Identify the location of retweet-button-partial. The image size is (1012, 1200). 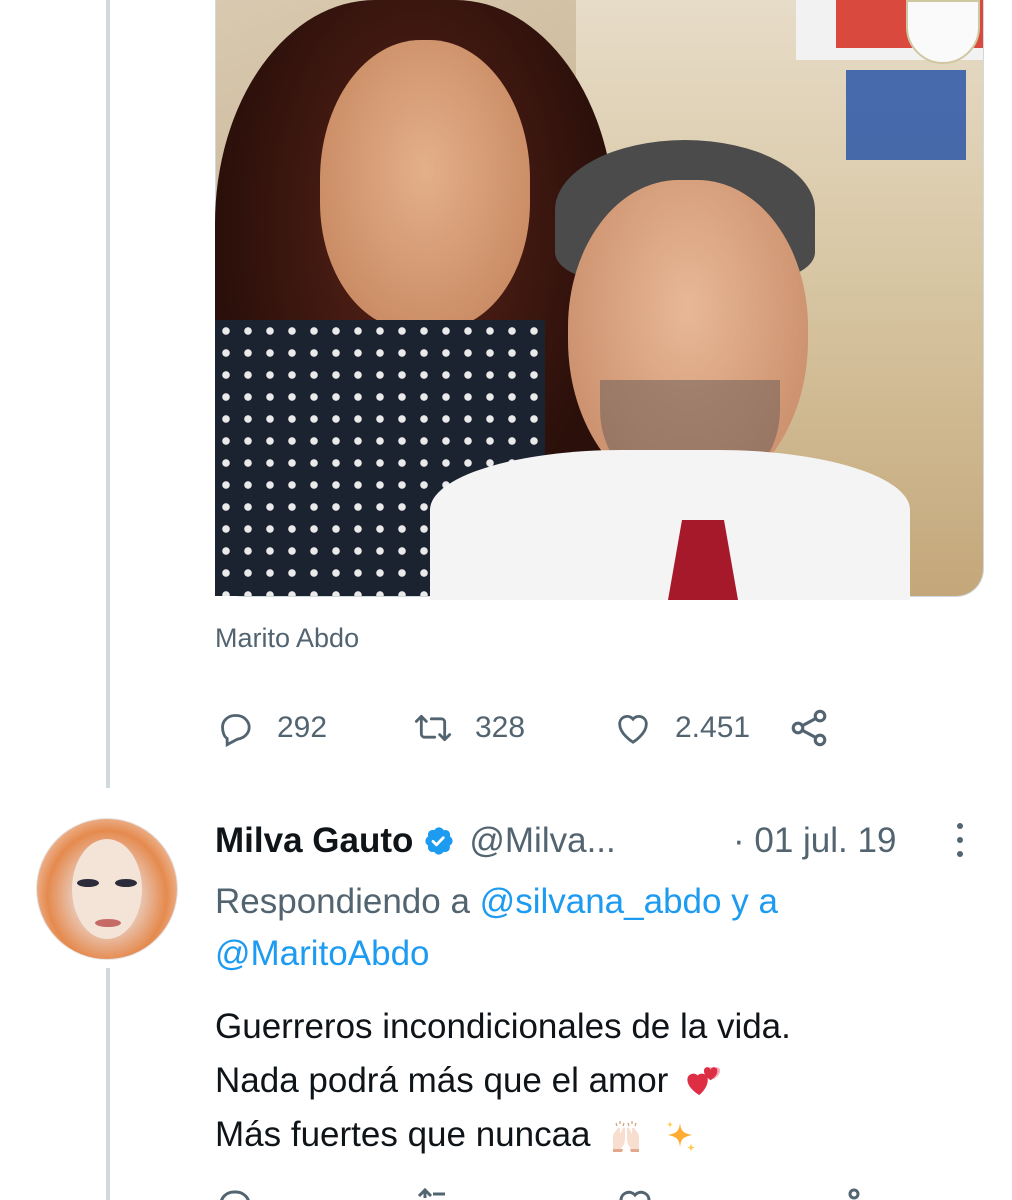
(435, 1192).